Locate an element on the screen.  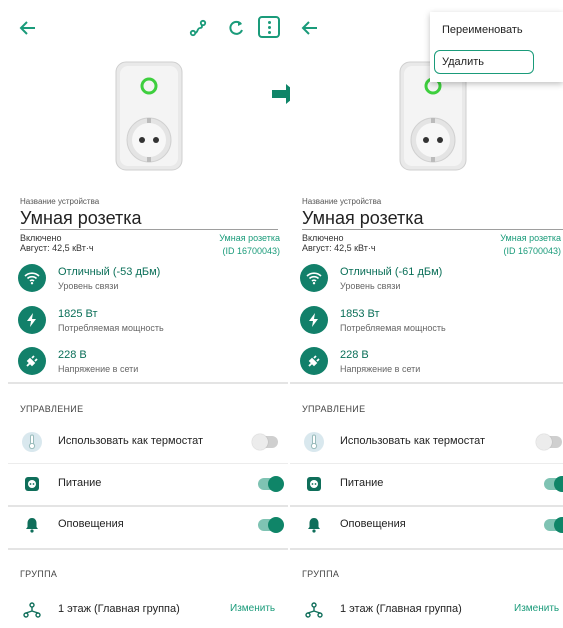
menu-item-rename: Переименовать is located at coordinates (482, 30).